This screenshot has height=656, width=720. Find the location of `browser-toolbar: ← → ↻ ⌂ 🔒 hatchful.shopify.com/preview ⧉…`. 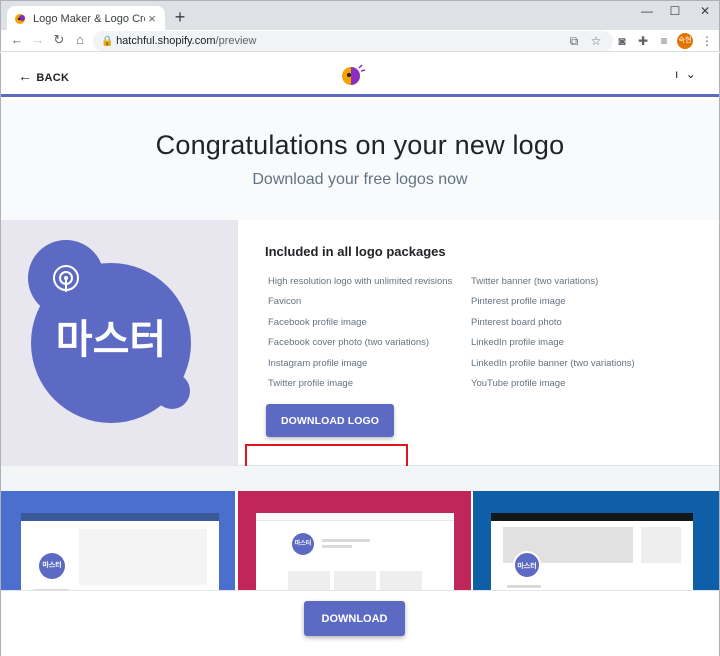

browser-toolbar: ← → ↻ ⌂ 🔒 hatchful.shopify.com/preview ⧉… is located at coordinates (360, 41).